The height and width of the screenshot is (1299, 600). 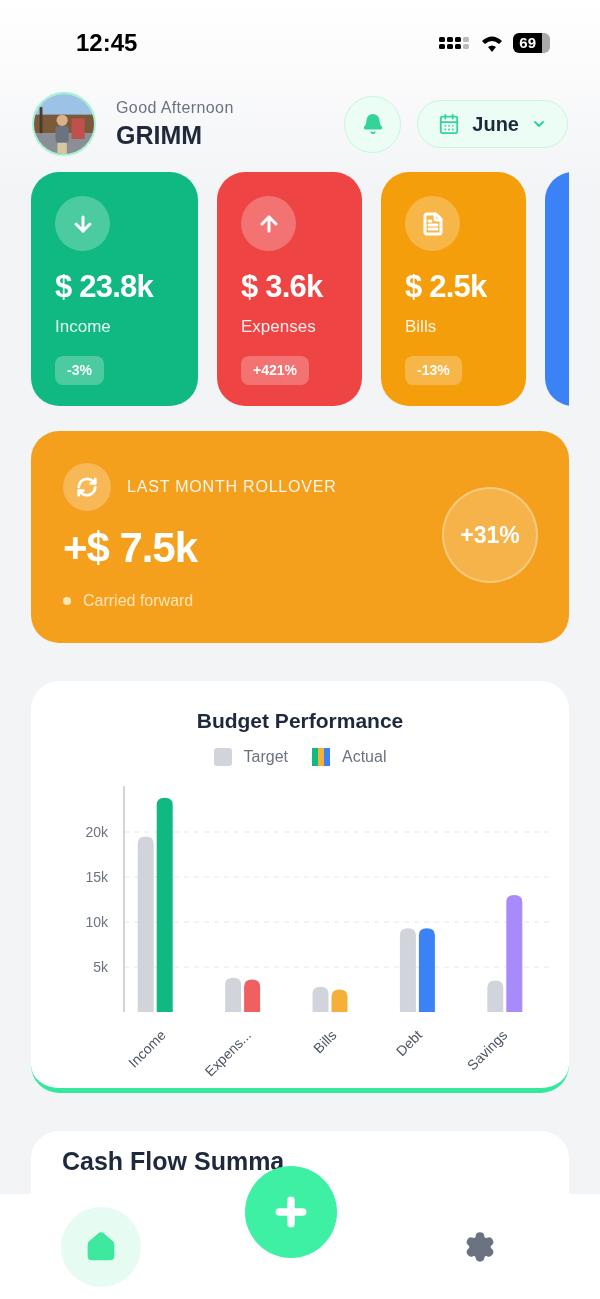 I want to click on section-title: Cash Flow Summa, so click(x=173, y=1161).